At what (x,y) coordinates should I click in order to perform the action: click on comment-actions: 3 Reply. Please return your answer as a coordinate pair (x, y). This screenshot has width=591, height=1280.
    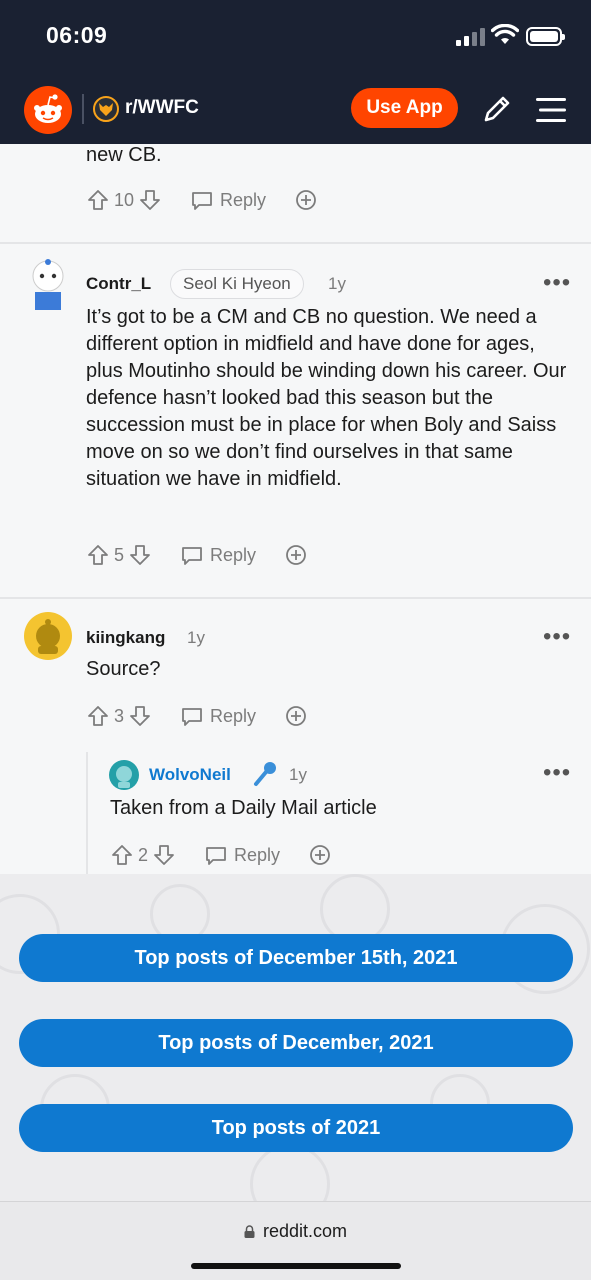
    Looking at the image, I should click on (197, 716).